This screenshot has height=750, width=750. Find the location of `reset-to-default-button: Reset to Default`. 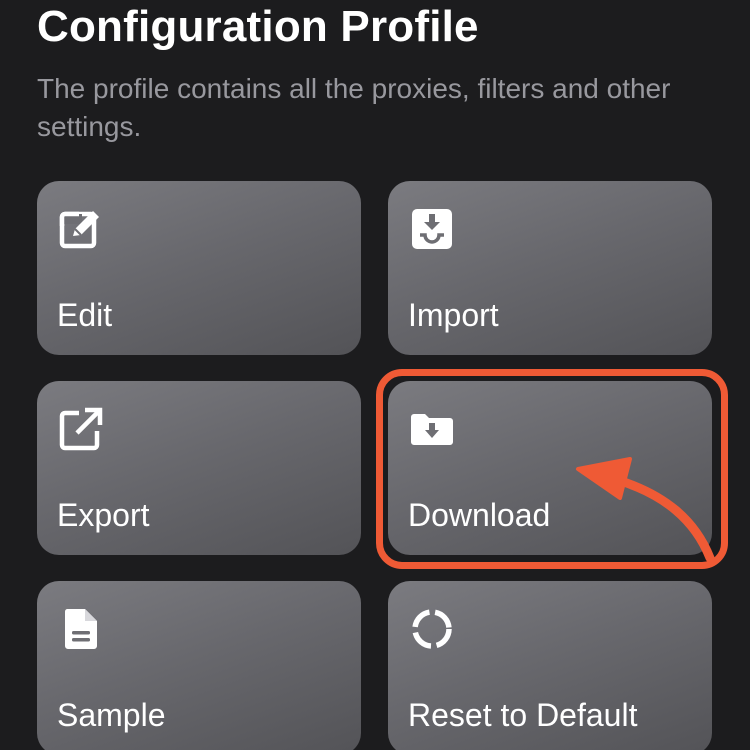

reset-to-default-button: Reset to Default is located at coordinates (550, 665).